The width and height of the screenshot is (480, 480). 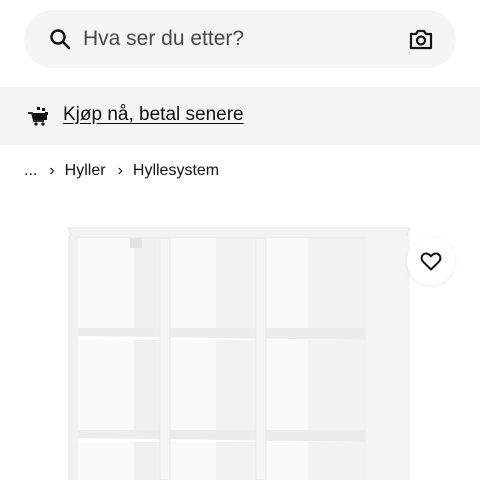 I want to click on camera-icon, so click(x=421, y=39).